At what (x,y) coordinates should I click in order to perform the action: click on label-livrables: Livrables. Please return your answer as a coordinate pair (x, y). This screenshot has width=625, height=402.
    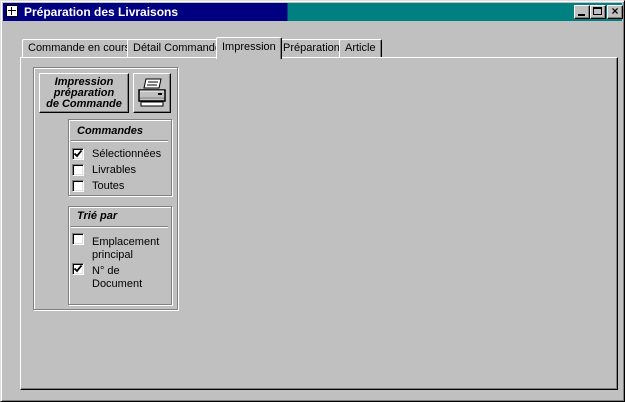
    Looking at the image, I should click on (114, 170).